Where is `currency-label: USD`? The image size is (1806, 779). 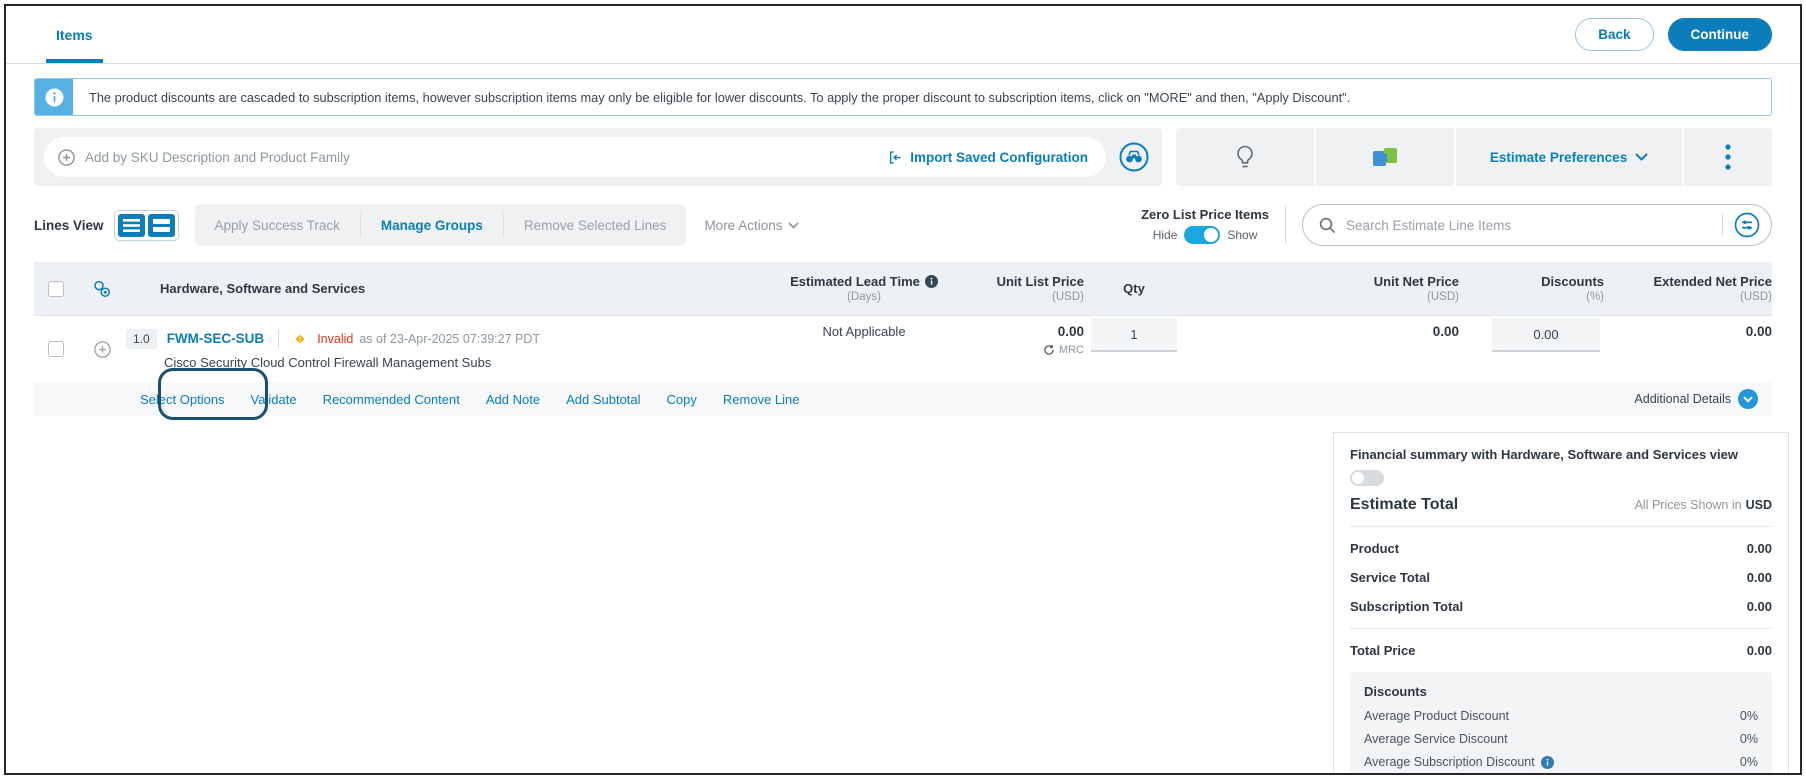
currency-label: USD is located at coordinates (1758, 505).